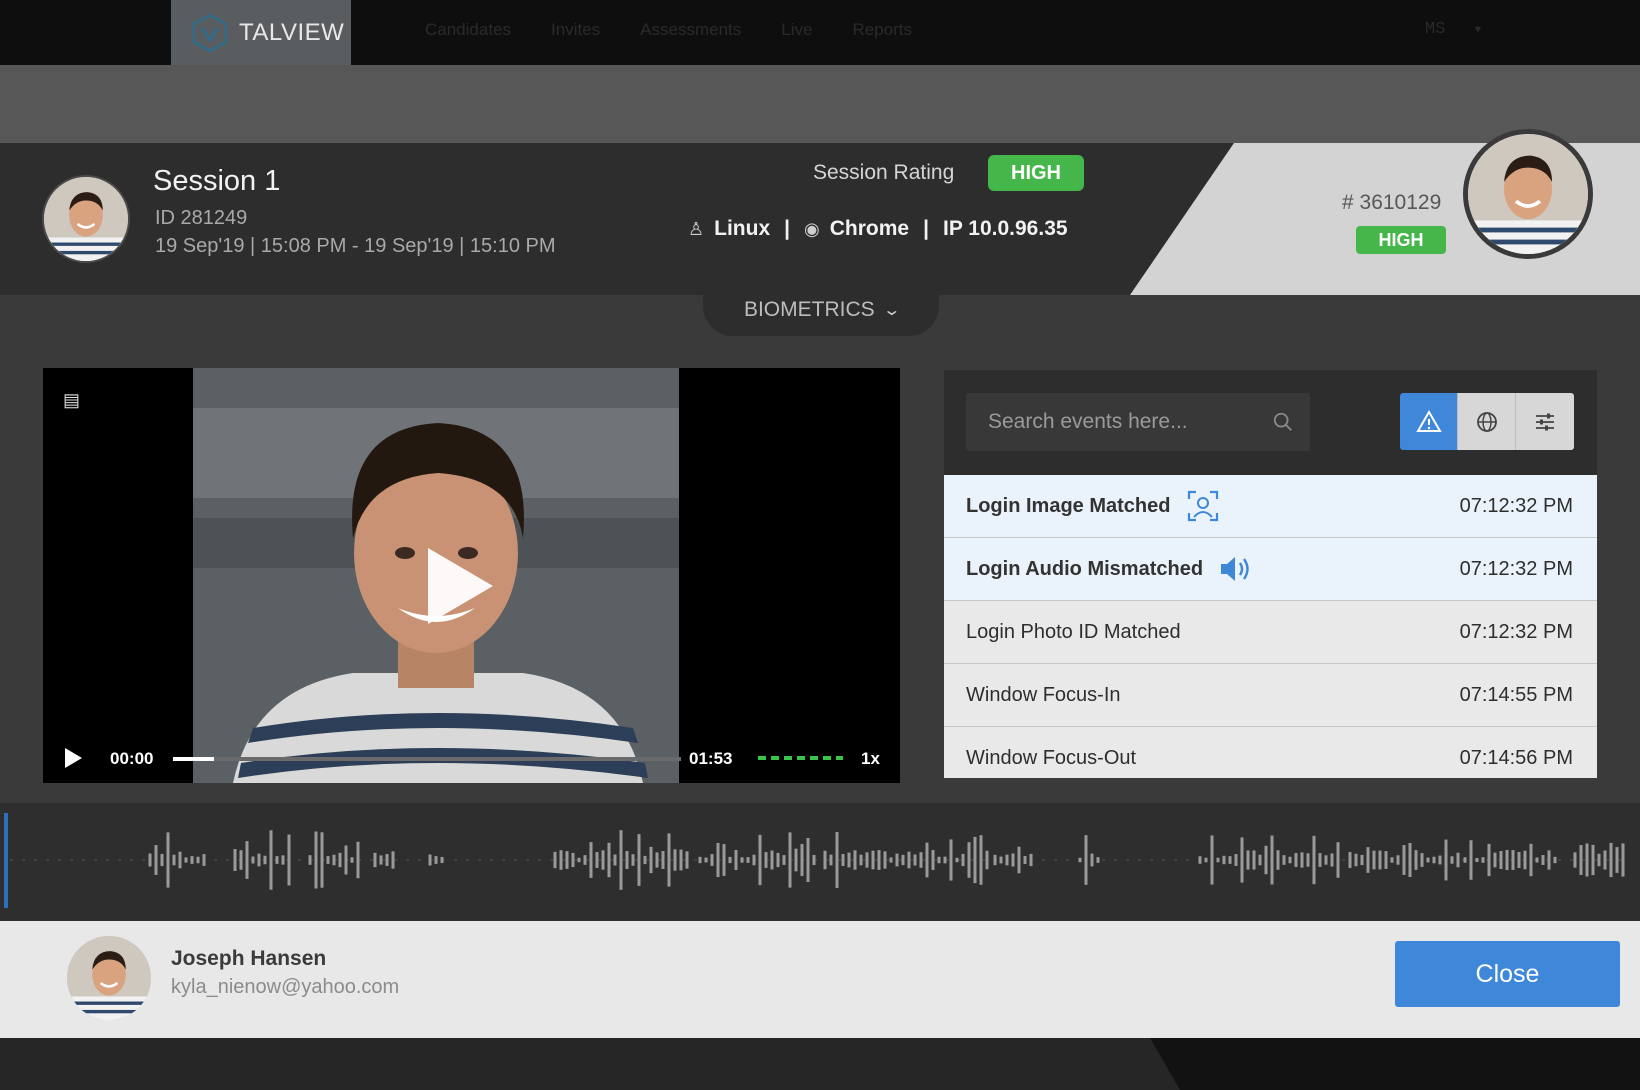  Describe the element at coordinates (132, 758) in the screenshot. I see `current-time: 00:00` at that location.